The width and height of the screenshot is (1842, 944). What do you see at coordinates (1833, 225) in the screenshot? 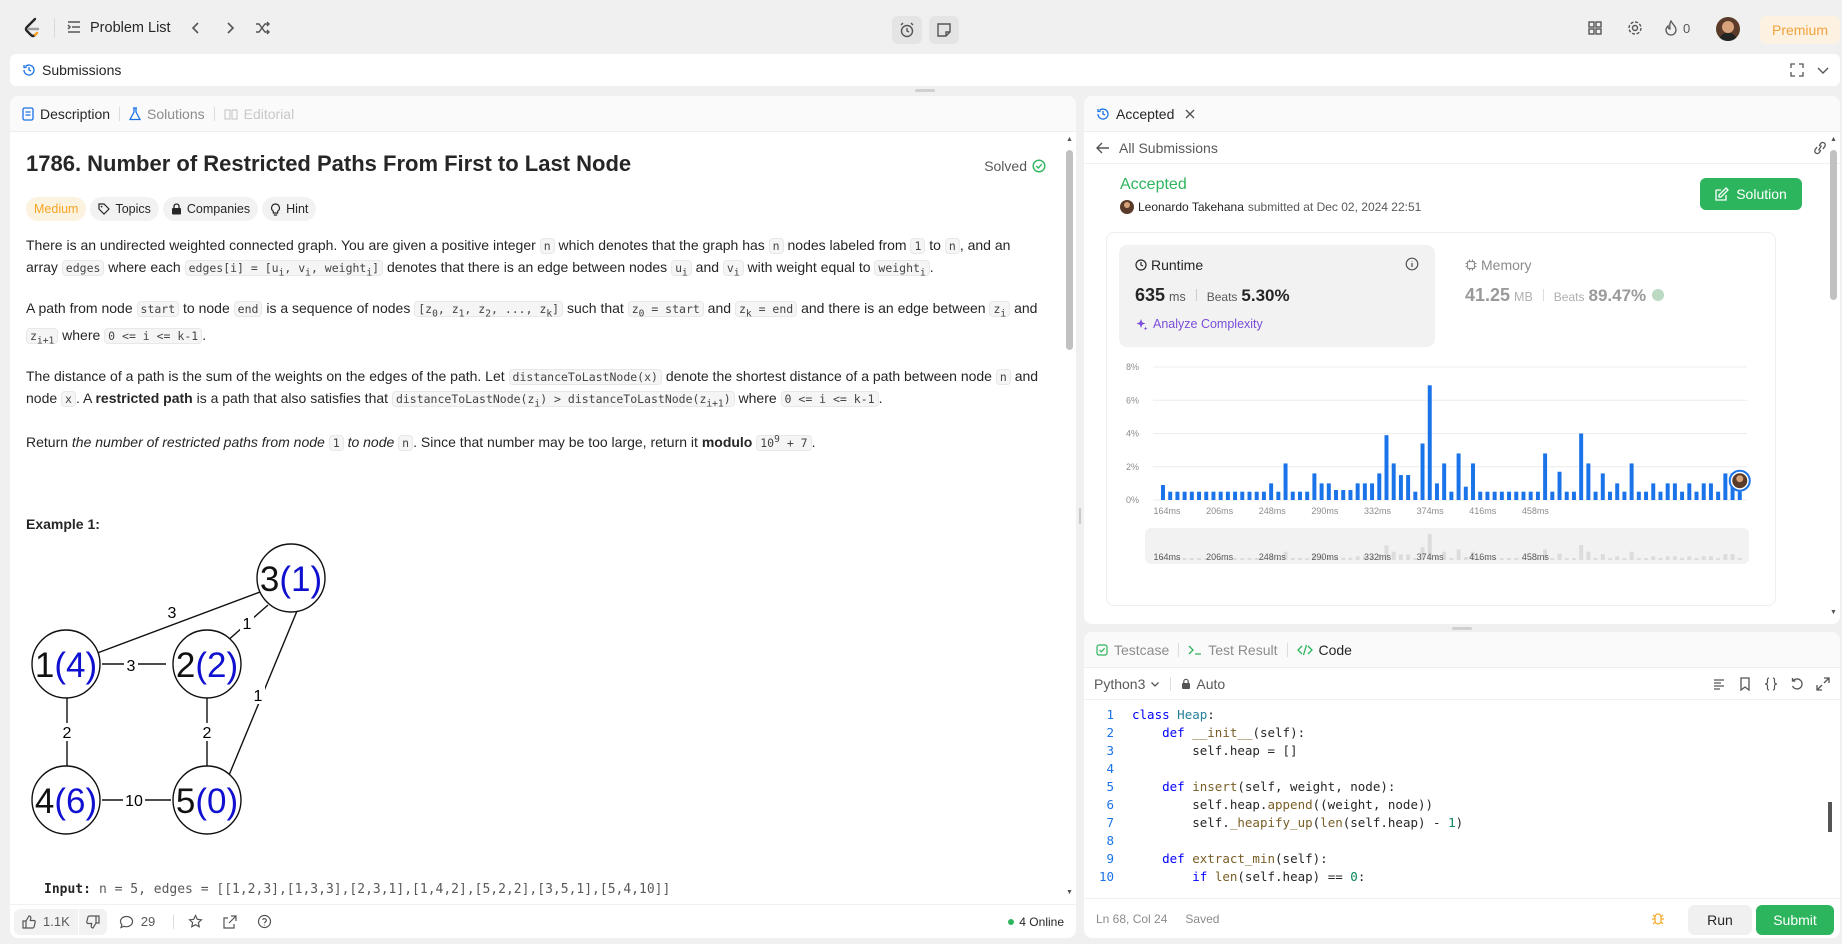
I see `submission-scrollbar-thumb` at bounding box center [1833, 225].